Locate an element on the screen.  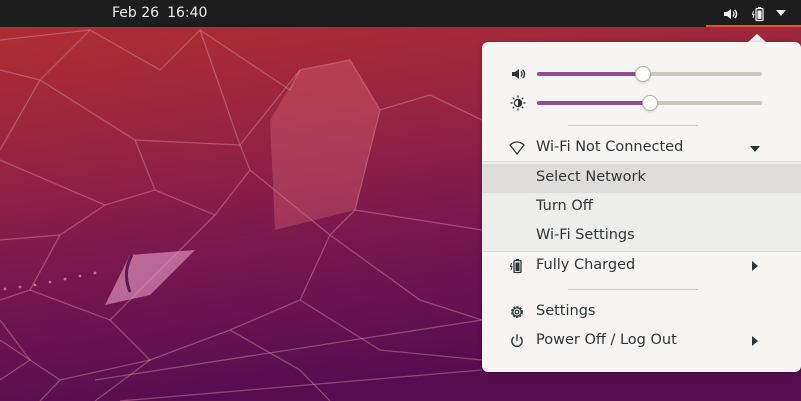
volume-slider is located at coordinates (649, 74).